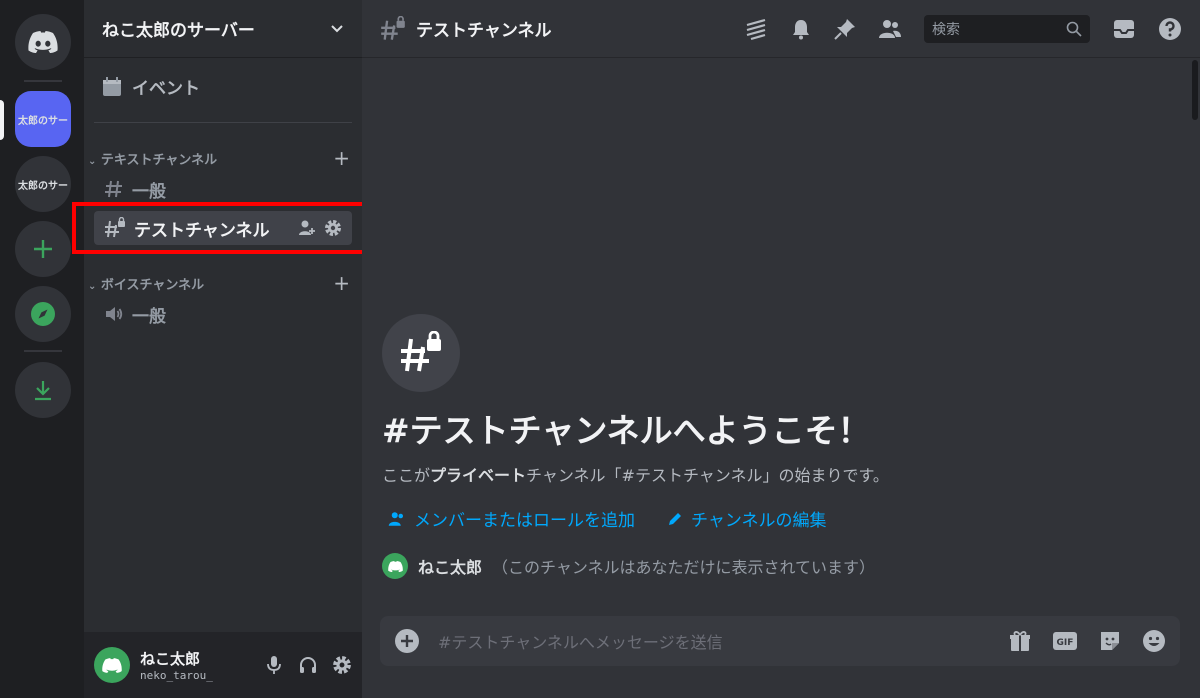  I want to click on edit-channel-link: チャンネルの編集, so click(744, 518).